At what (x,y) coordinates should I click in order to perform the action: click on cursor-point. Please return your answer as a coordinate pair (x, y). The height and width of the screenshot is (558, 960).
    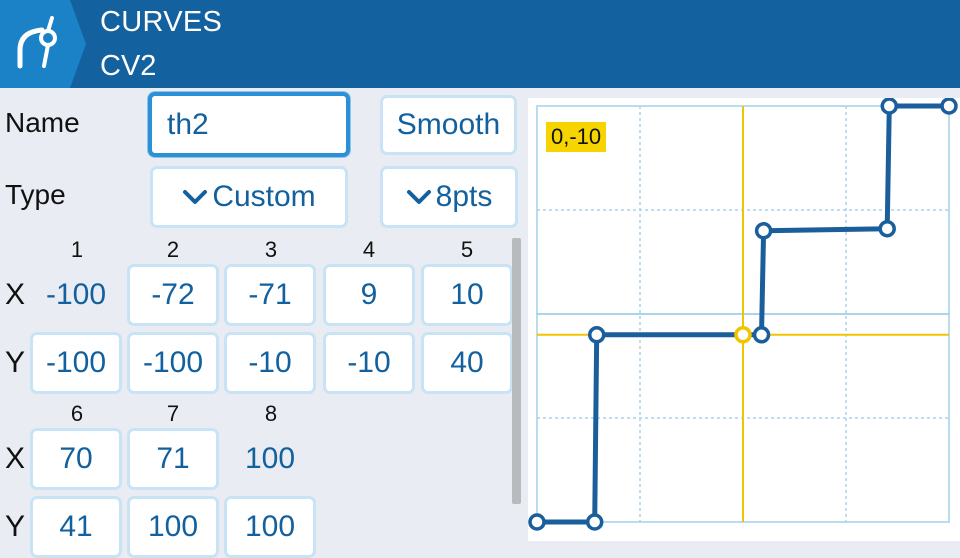
    Looking at the image, I should click on (743, 335).